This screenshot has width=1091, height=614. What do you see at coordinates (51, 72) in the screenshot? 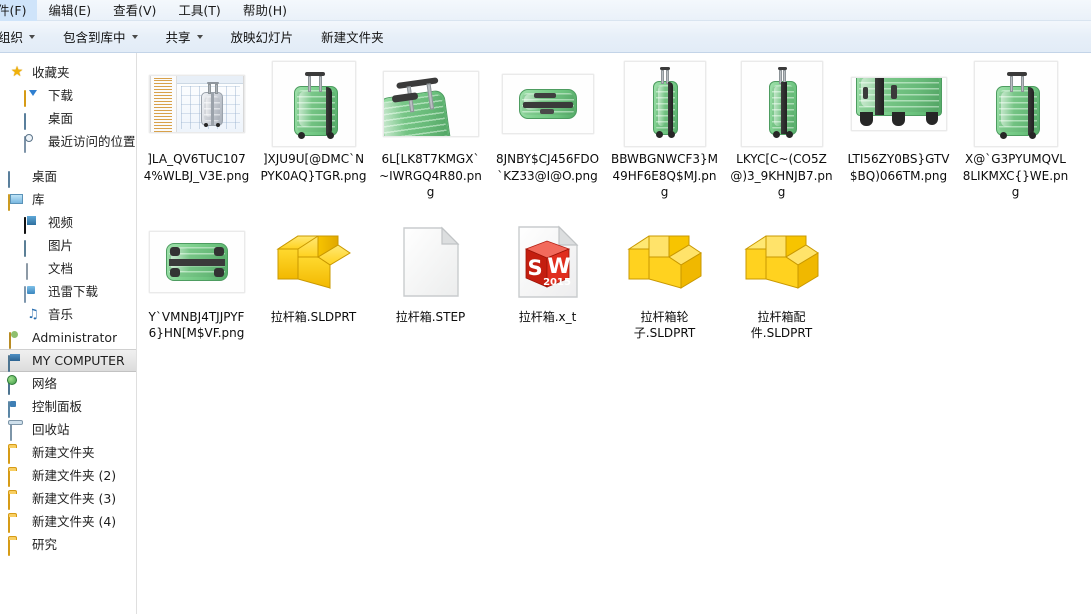
I see `sidebar-item-label: 收藏夹` at bounding box center [51, 72].